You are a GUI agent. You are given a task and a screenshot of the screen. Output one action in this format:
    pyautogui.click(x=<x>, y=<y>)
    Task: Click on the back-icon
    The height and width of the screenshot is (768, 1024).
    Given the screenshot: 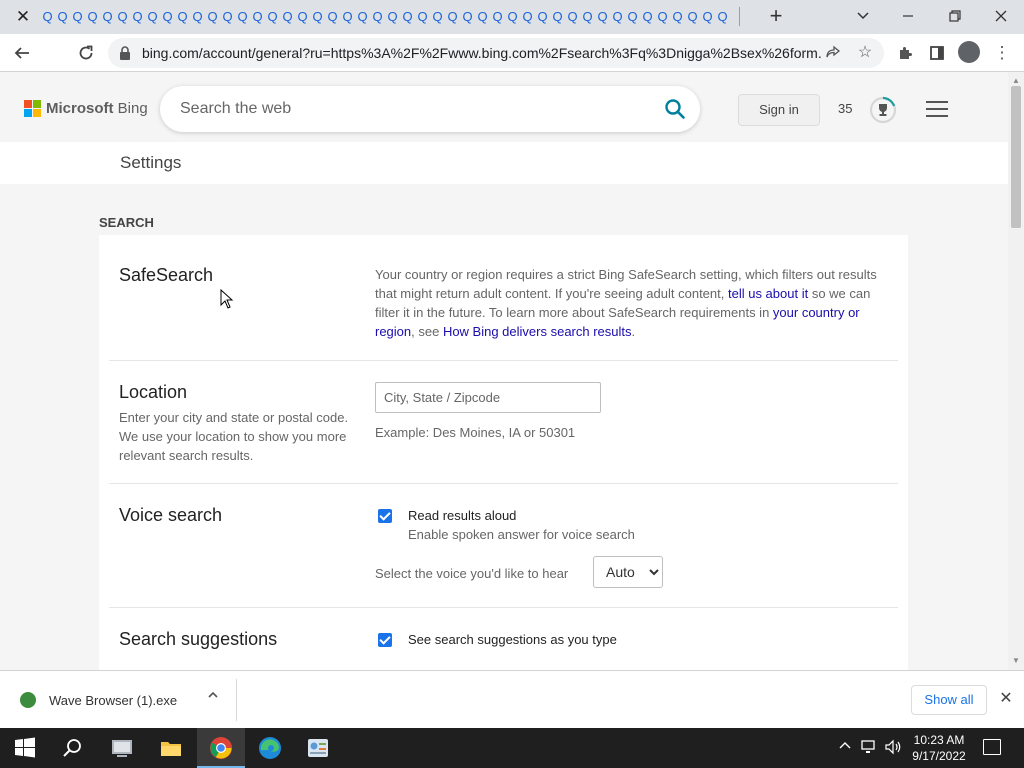 What is the action you would take?
    pyautogui.click(x=22, y=53)
    